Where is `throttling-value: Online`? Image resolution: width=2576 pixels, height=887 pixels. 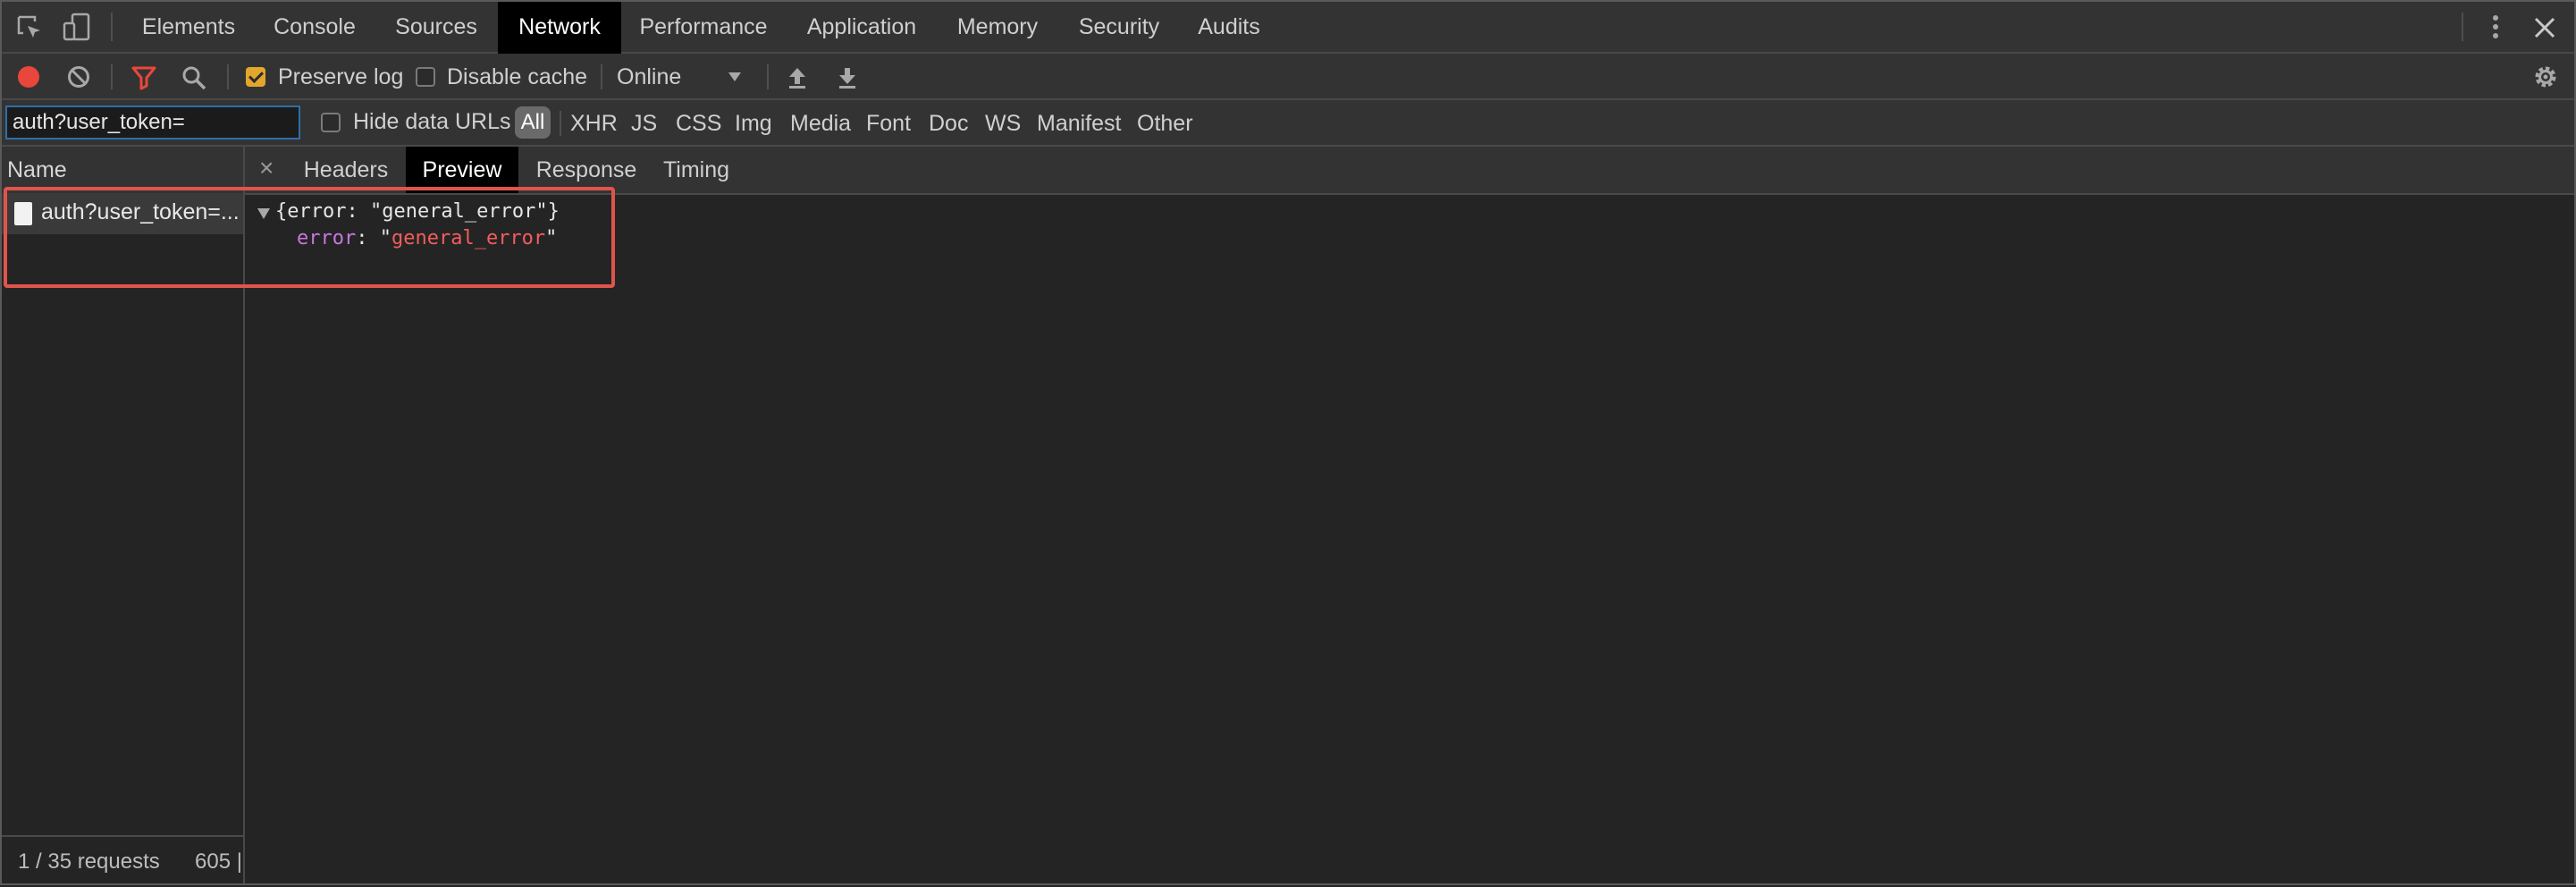 throttling-value: Online is located at coordinates (650, 76).